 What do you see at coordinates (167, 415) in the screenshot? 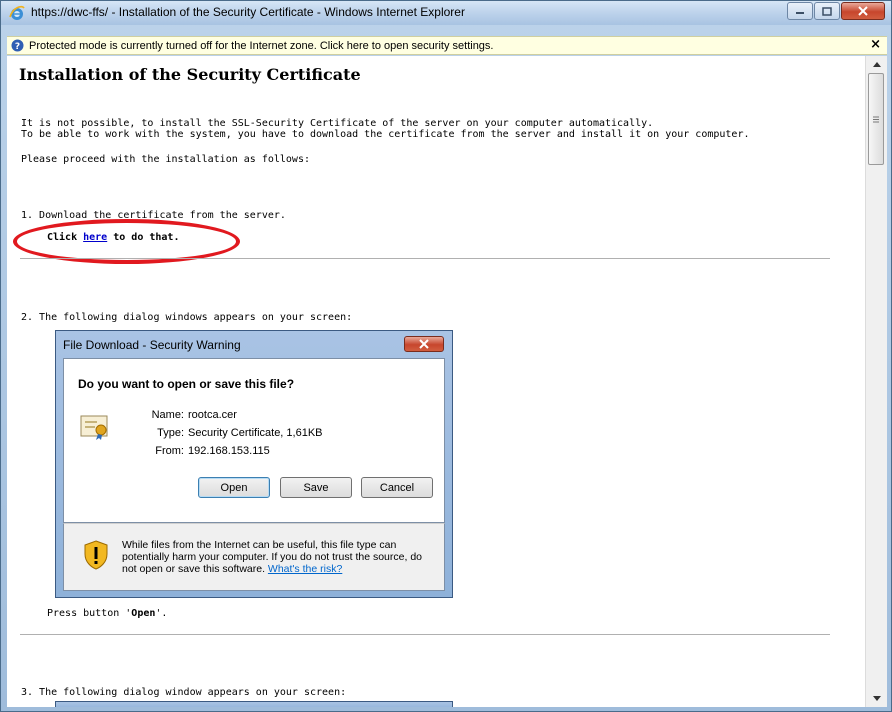
I see `name-label: Name:` at bounding box center [167, 415].